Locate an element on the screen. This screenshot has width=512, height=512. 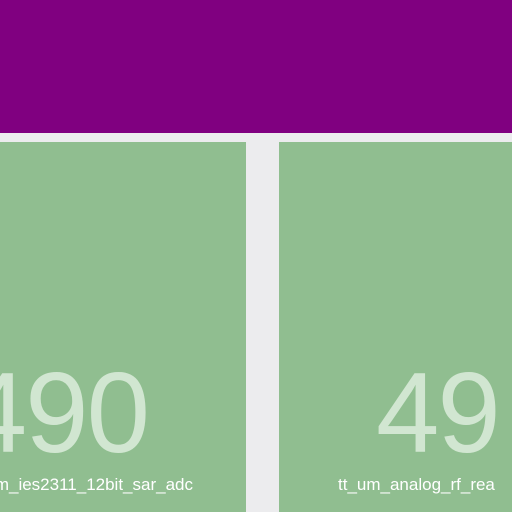
project-number: 49 is located at coordinates (438, 413).